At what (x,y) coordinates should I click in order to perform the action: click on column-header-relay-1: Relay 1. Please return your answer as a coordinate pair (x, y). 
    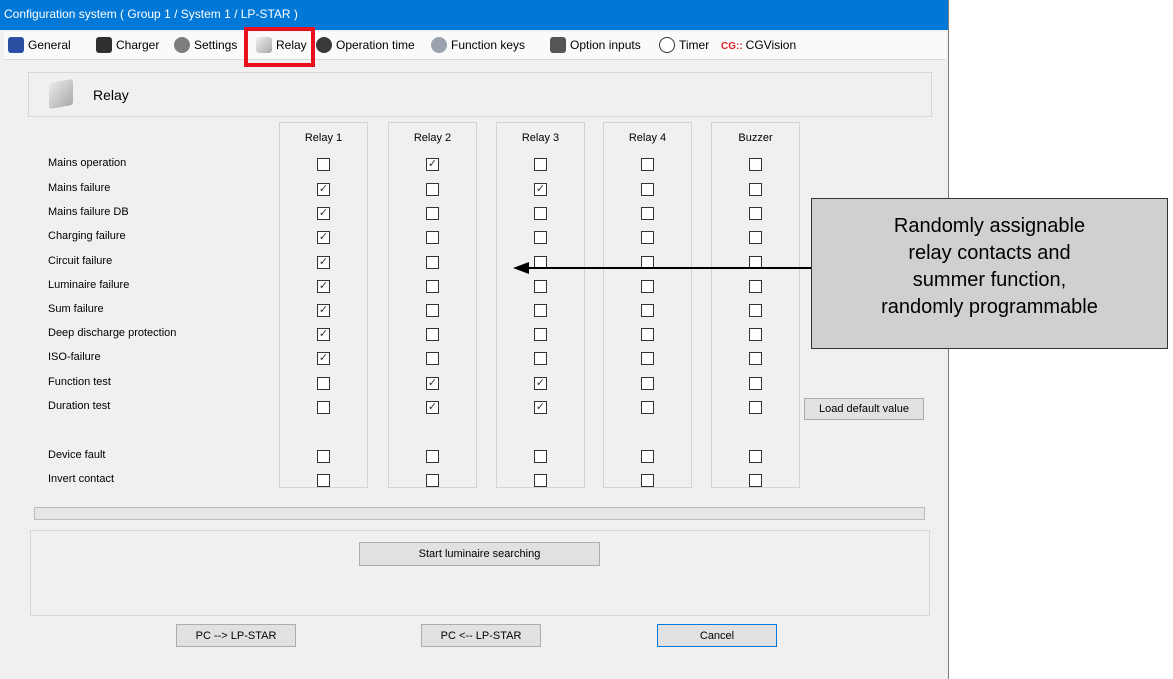
    Looking at the image, I should click on (323, 138).